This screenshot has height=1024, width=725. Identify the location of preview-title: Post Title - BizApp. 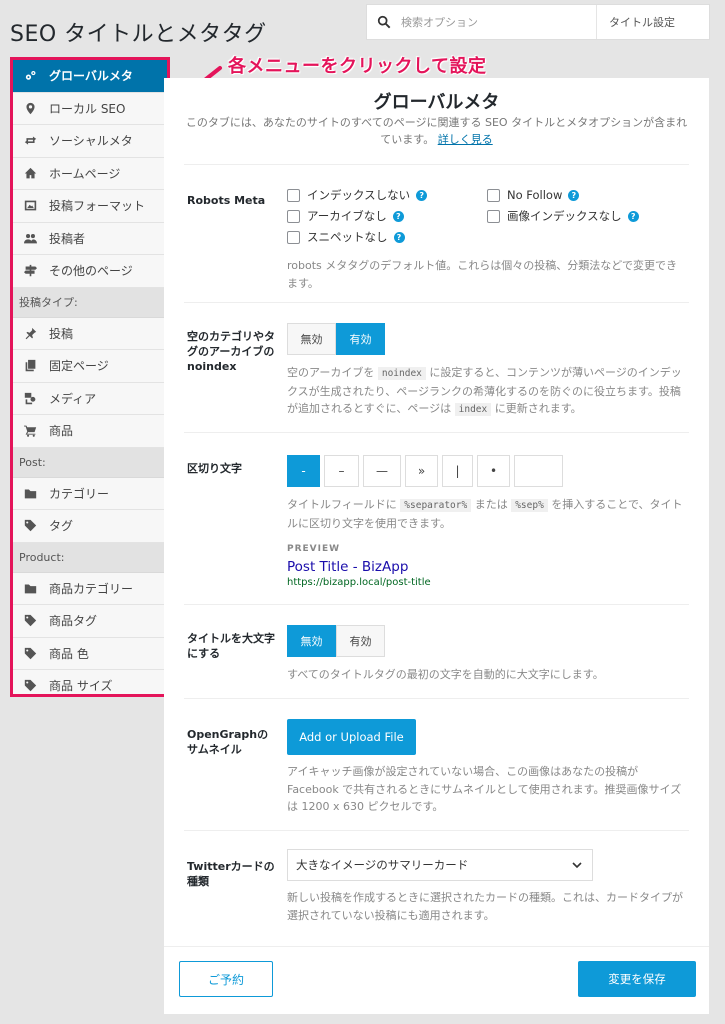
(348, 567).